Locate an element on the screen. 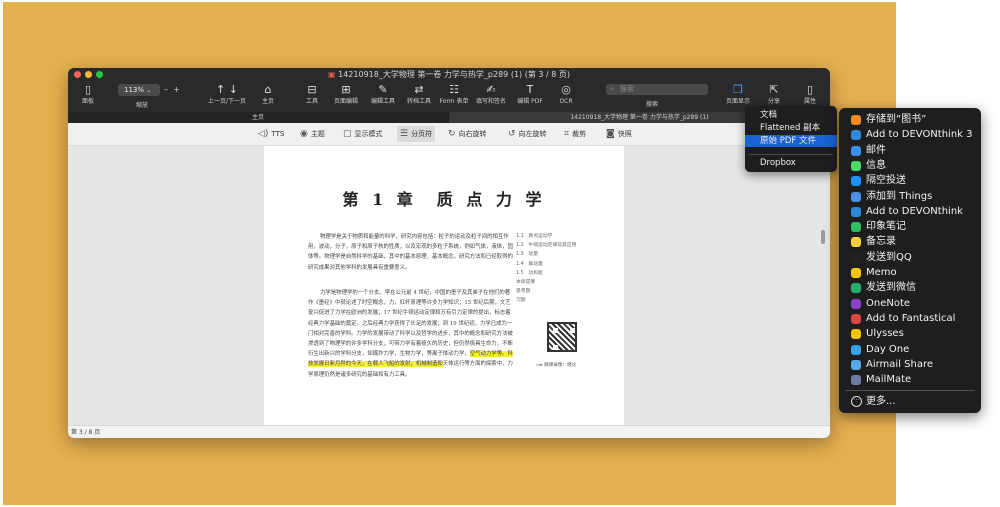 The width and height of the screenshot is (1000, 507). ocr-label: OCR is located at coordinates (566, 101).